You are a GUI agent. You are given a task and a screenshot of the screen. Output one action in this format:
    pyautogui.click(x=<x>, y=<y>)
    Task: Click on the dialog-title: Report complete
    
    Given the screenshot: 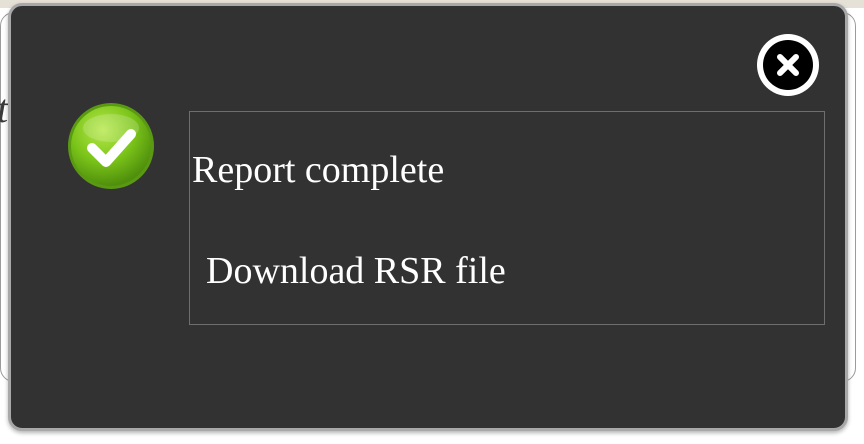 What is the action you would take?
    pyautogui.click(x=318, y=170)
    